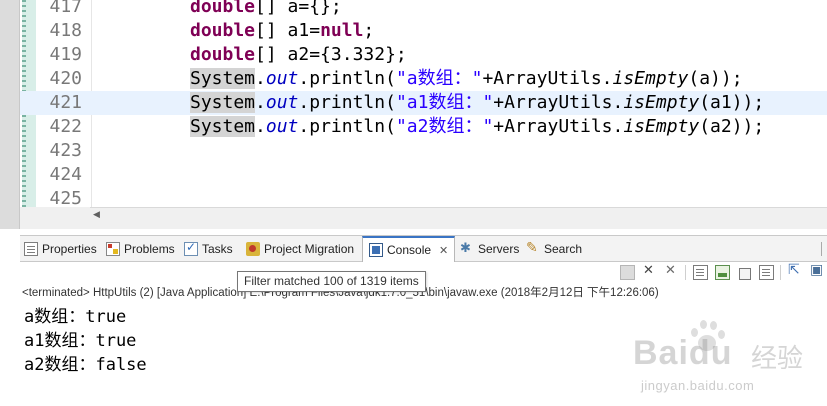 The image size is (827, 406). What do you see at coordinates (423, 151) in the screenshot?
I see `code-line: 423` at bounding box center [423, 151].